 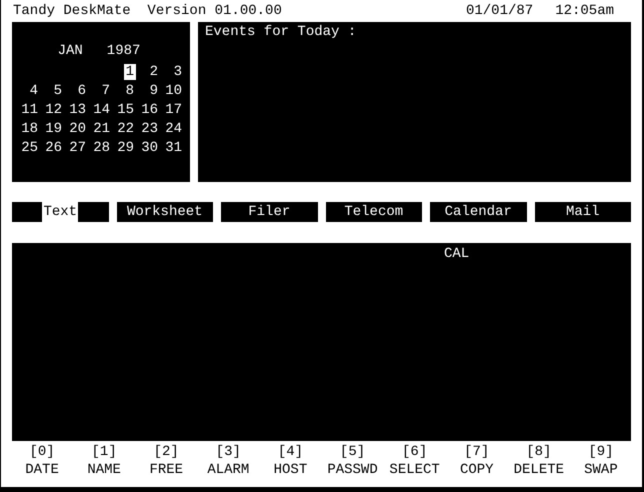 What do you see at coordinates (173, 90) in the screenshot?
I see `calendar-day: 10` at bounding box center [173, 90].